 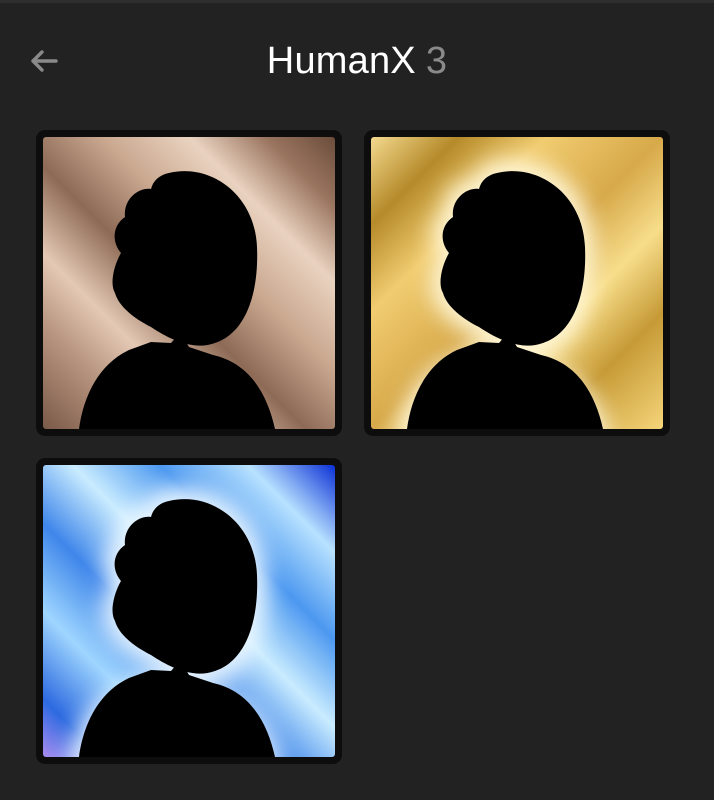 I want to click on page-title: HumanX 3, so click(x=357, y=61).